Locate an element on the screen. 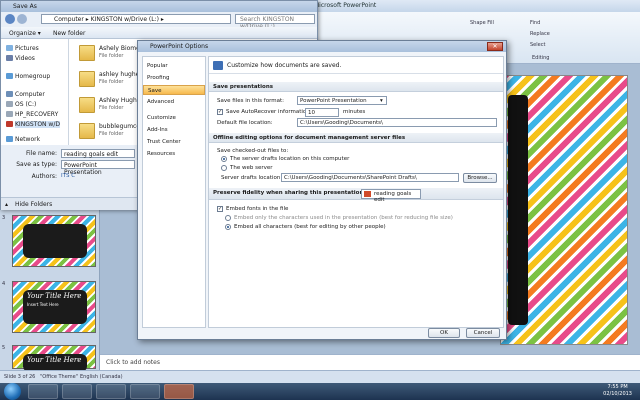 The height and width of the screenshot is (400, 640). explorer-icon is located at coordinates (77, 391).